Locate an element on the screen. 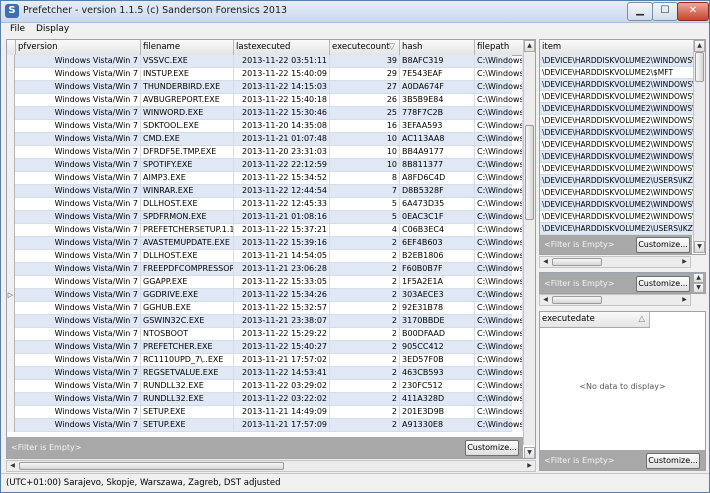 Image resolution: width=710 pixels, height=493 pixels. scroll-left-icon: ◀ is located at coordinates (12, 466).